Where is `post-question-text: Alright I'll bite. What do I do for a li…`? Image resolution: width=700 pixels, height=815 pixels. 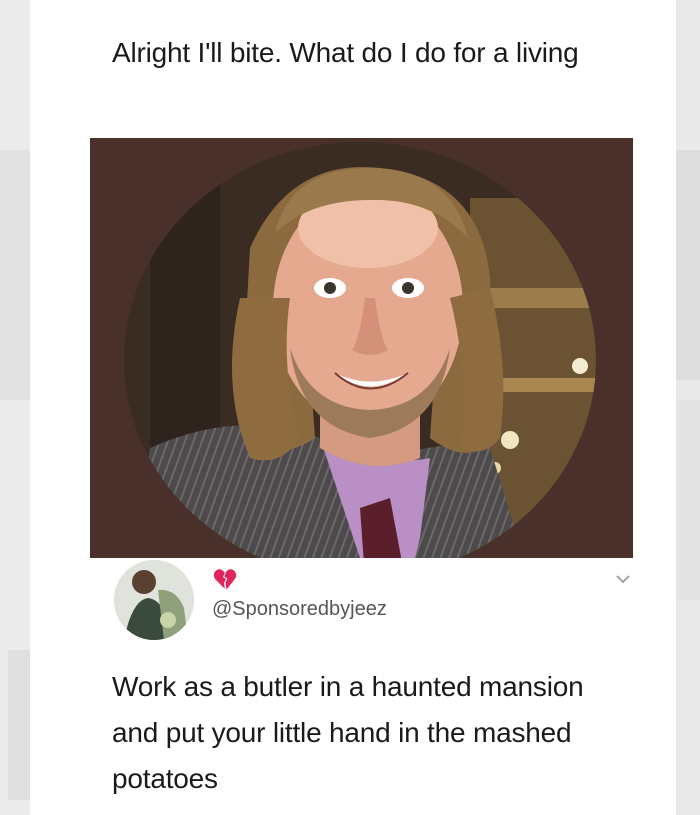 post-question-text: Alright I'll bite. What do I do for a li… is located at coordinates (345, 52).